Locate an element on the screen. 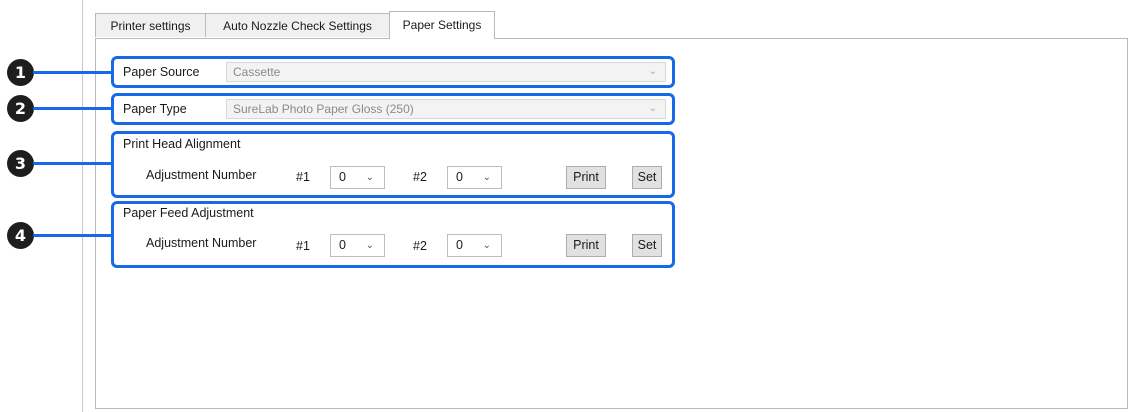  pha-num2-value: 0 is located at coordinates (459, 177).